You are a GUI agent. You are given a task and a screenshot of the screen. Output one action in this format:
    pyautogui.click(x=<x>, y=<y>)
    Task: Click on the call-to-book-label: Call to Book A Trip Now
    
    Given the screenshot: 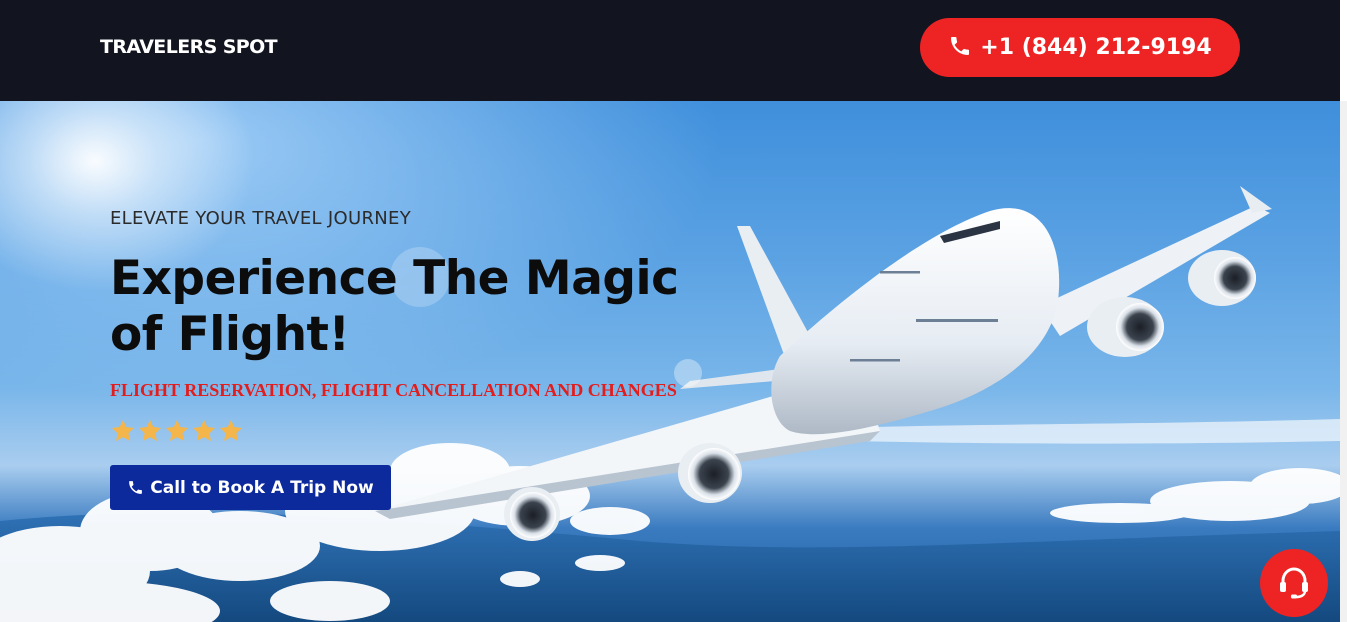 What is the action you would take?
    pyautogui.click(x=262, y=487)
    